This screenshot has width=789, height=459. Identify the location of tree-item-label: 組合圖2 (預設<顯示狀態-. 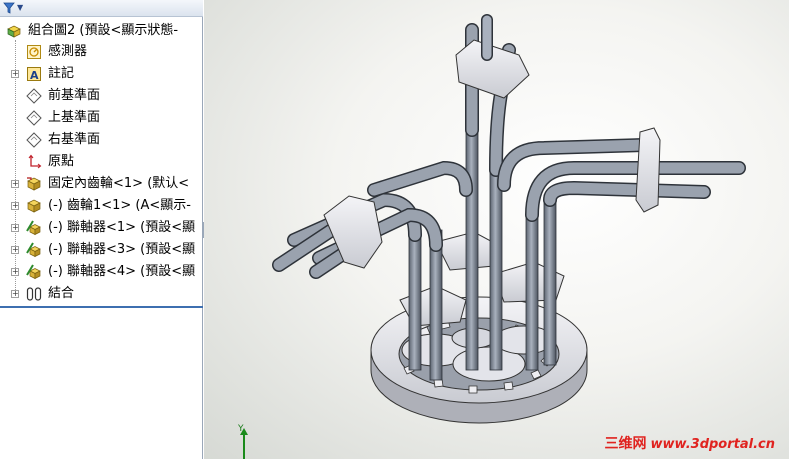
(103, 30).